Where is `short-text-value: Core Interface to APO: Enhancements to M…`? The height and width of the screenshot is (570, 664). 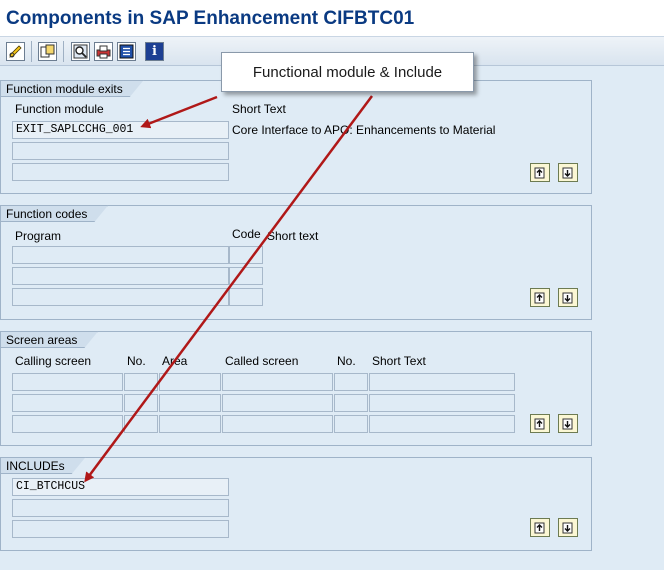 short-text-value: Core Interface to APO: Enhancements to M… is located at coordinates (364, 130).